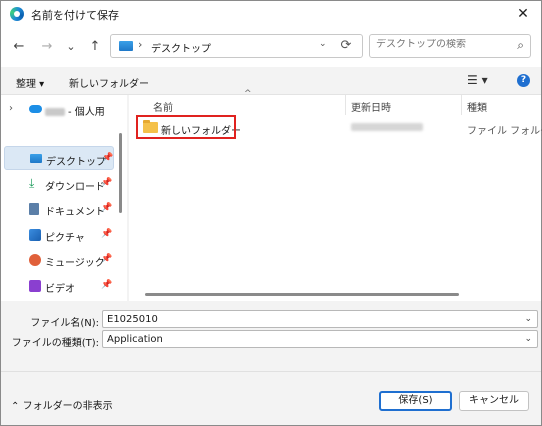 The width and height of the screenshot is (542, 426). Describe the element at coordinates (35, 235) in the screenshot. I see `pictures-icon` at that location.